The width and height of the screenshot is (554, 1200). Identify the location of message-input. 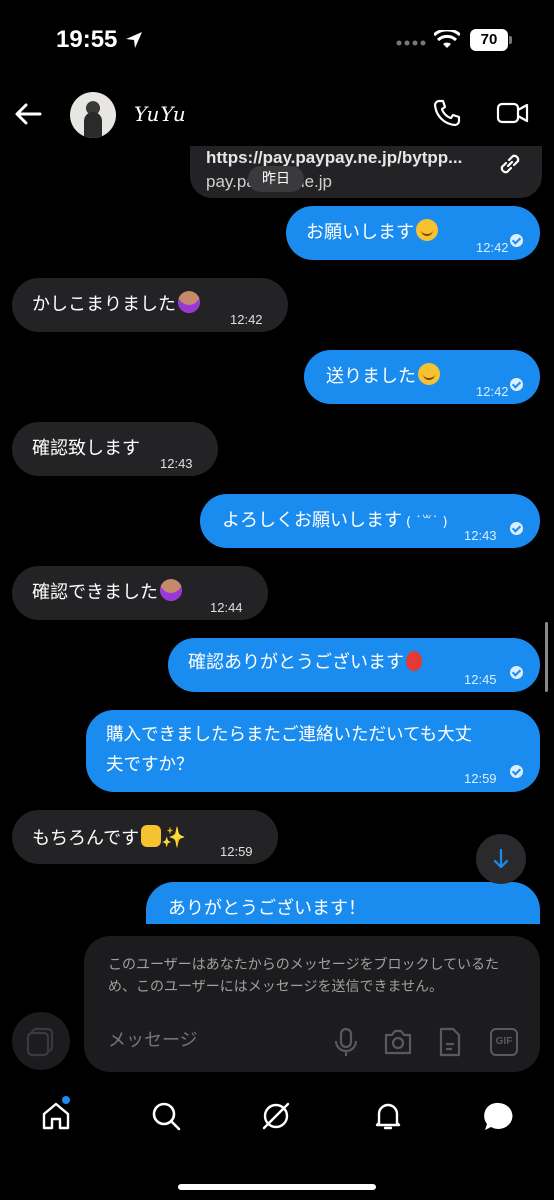
(208, 1040).